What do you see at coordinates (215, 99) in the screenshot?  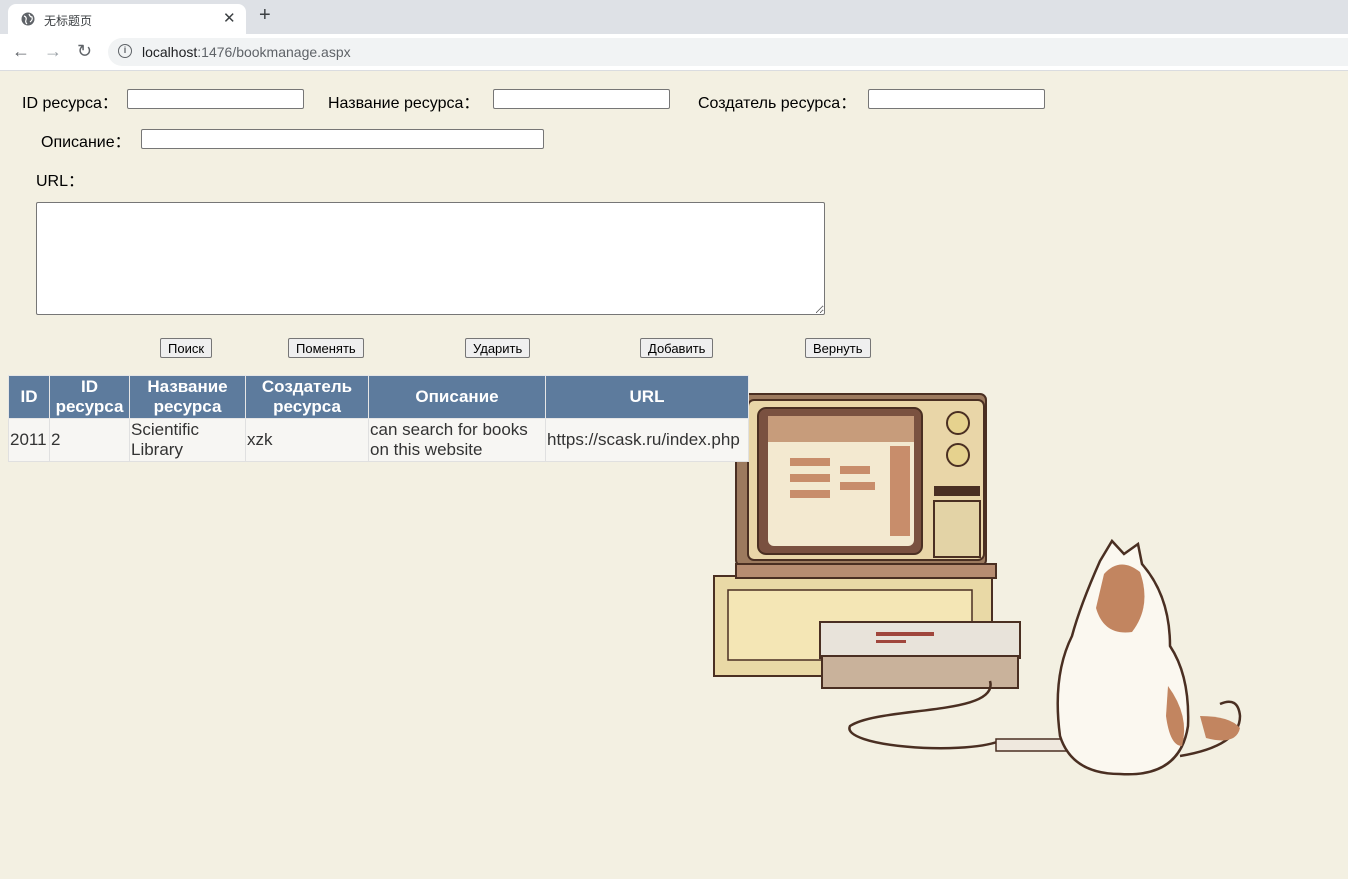 I see `resource-id-input` at bounding box center [215, 99].